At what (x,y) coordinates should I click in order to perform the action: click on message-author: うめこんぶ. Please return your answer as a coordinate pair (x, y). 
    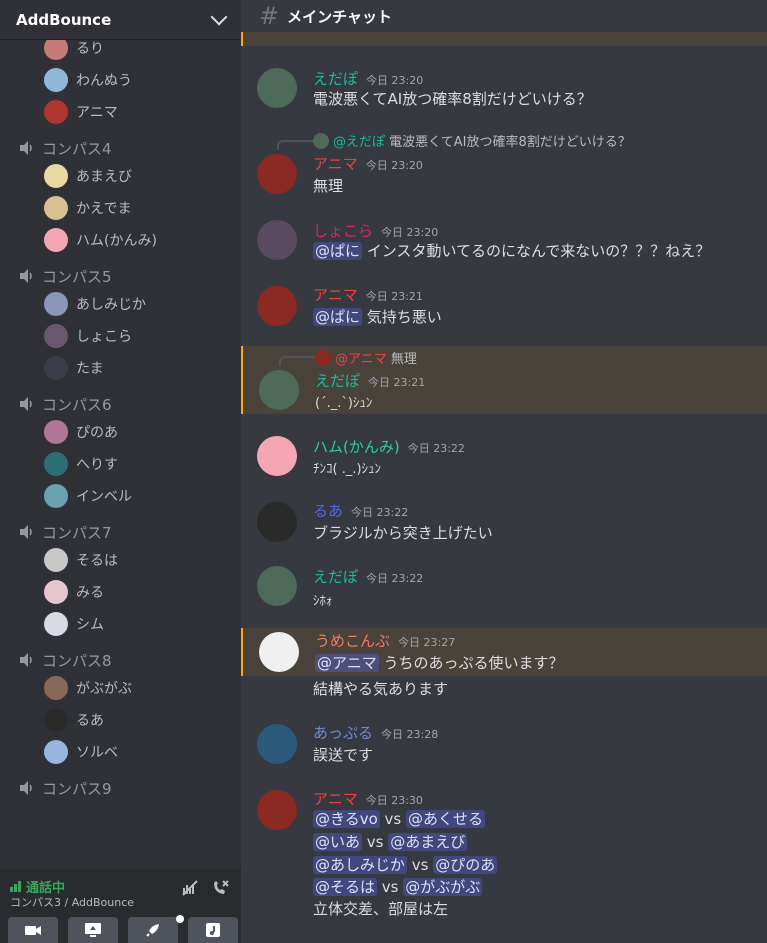
    Looking at the image, I should click on (352, 640).